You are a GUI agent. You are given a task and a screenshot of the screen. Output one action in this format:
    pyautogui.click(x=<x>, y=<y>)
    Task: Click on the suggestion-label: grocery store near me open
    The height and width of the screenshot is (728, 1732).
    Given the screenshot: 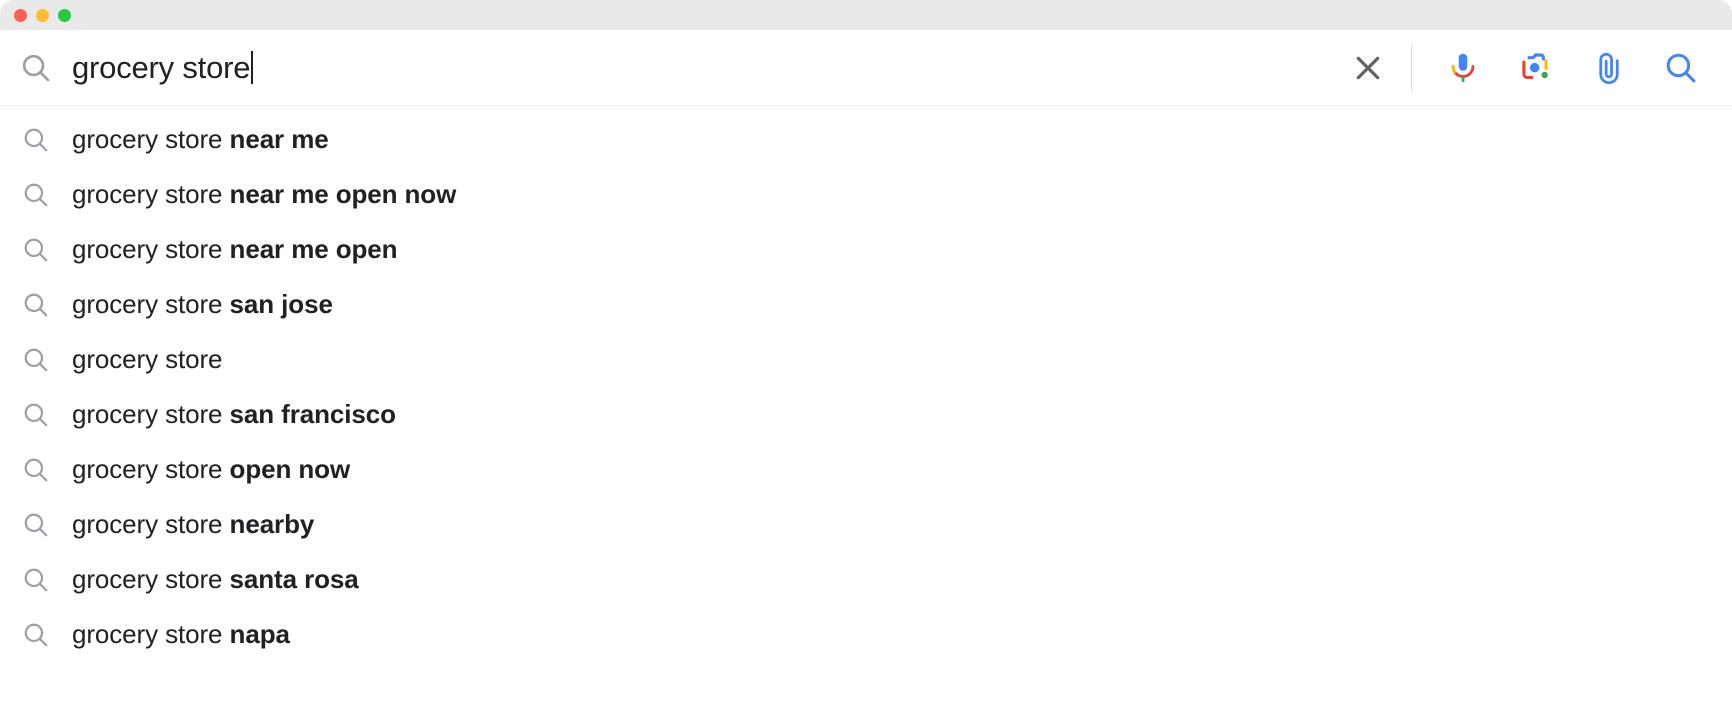 What is the action you would take?
    pyautogui.click(x=235, y=249)
    